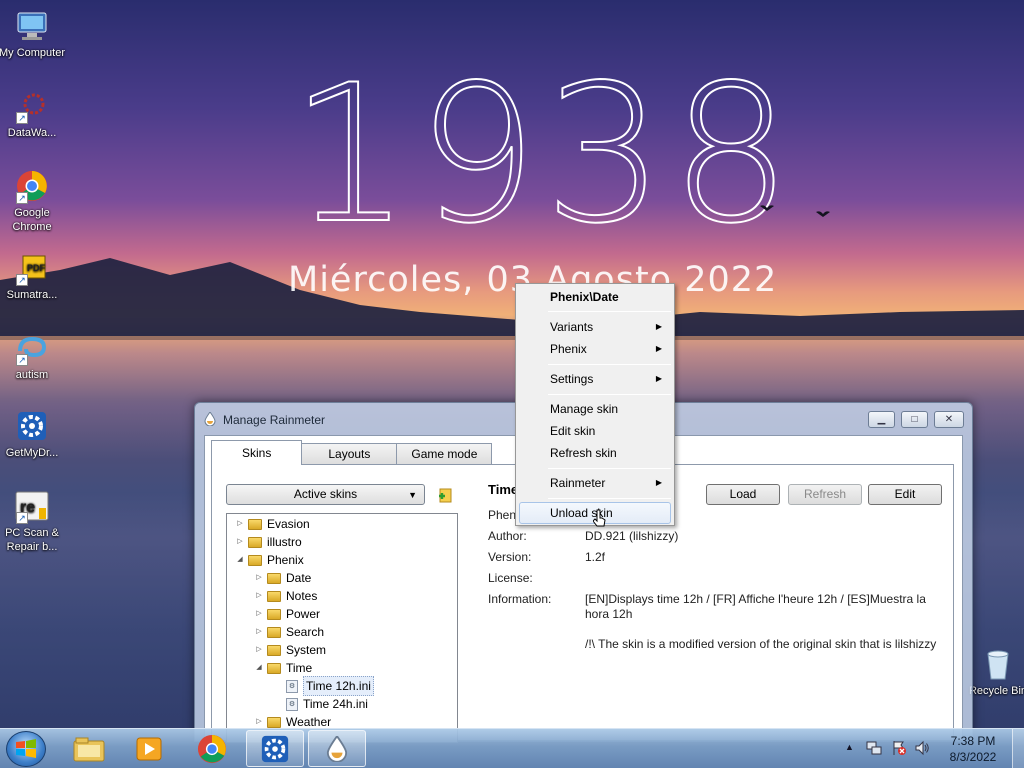 The image size is (1024, 768). What do you see at coordinates (257, 452) in the screenshot?
I see `tab-skins: Skins` at bounding box center [257, 452].